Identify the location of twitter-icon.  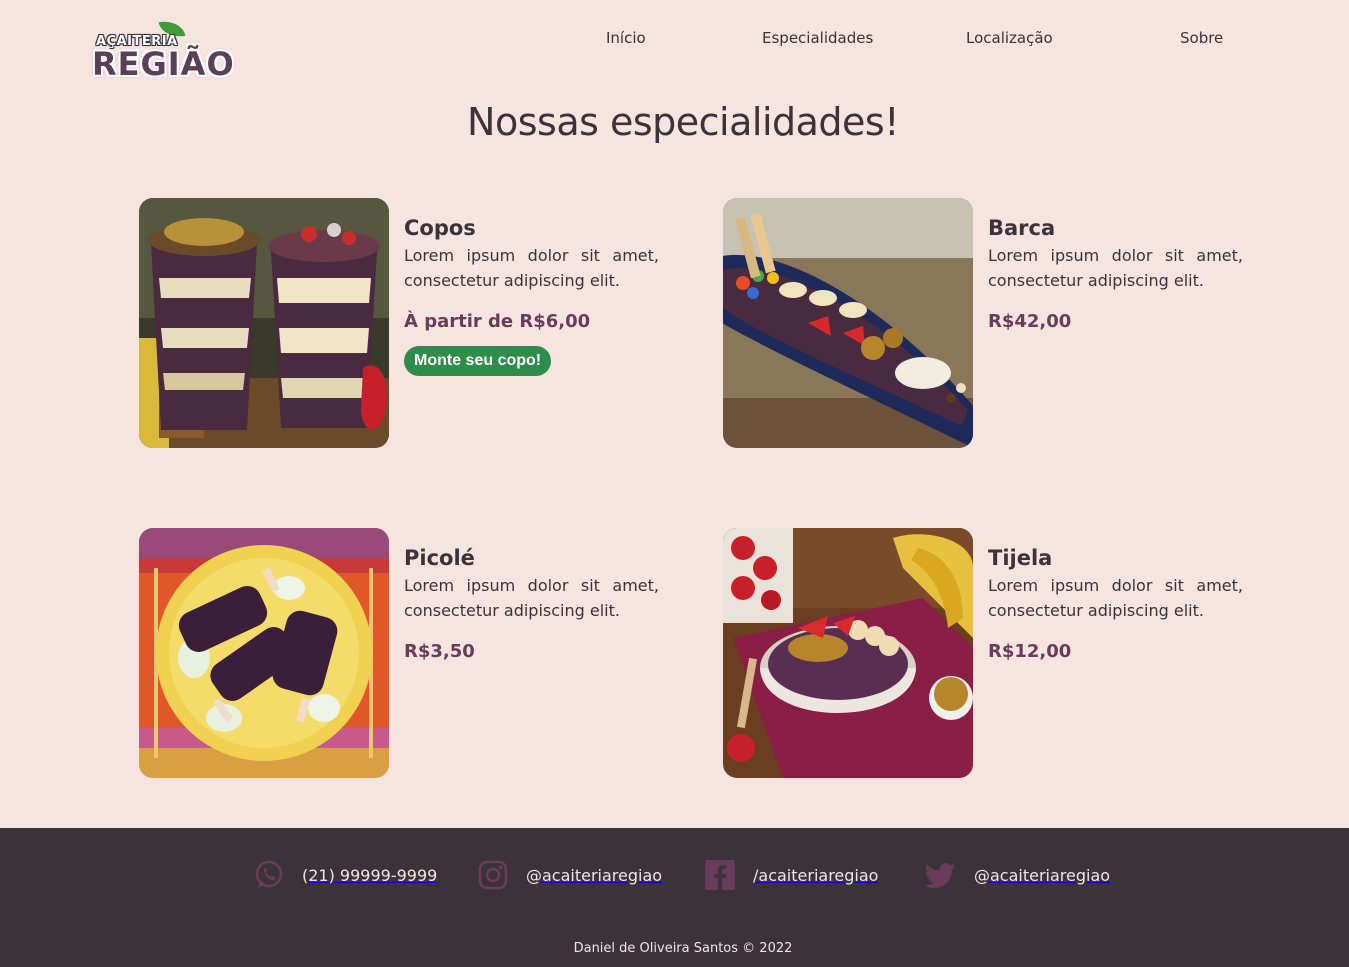
(939, 875).